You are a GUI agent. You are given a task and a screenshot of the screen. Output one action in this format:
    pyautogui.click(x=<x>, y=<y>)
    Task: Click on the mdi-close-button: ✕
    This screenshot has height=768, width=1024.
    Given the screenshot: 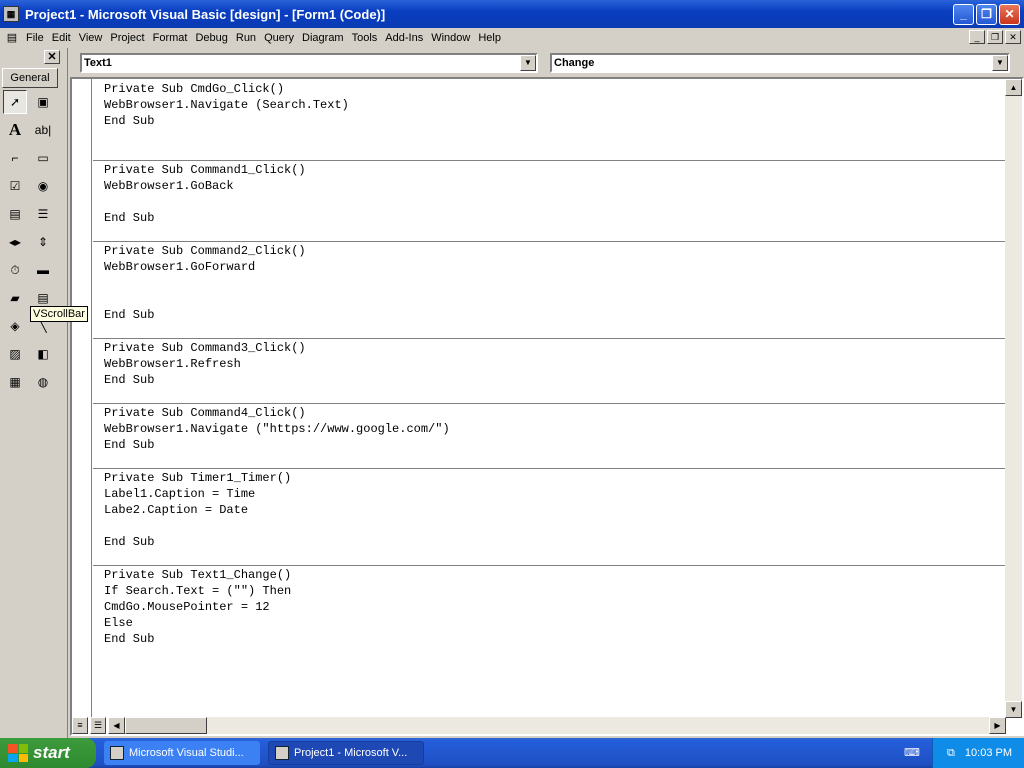 What is the action you would take?
    pyautogui.click(x=1013, y=37)
    